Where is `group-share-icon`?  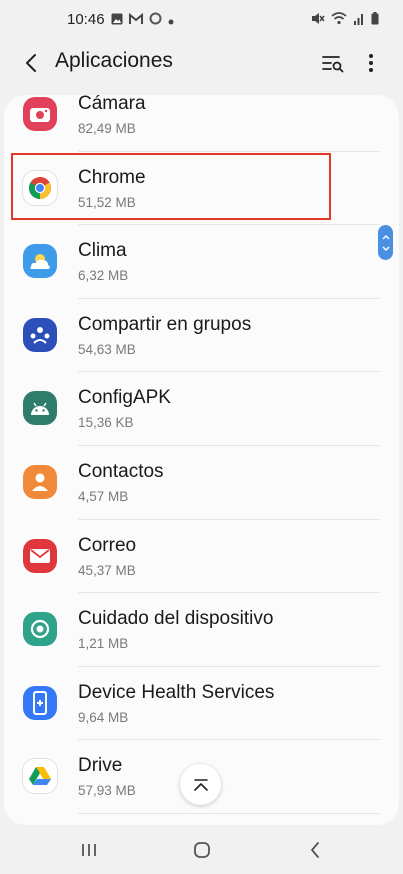
group-share-icon is located at coordinates (40, 334).